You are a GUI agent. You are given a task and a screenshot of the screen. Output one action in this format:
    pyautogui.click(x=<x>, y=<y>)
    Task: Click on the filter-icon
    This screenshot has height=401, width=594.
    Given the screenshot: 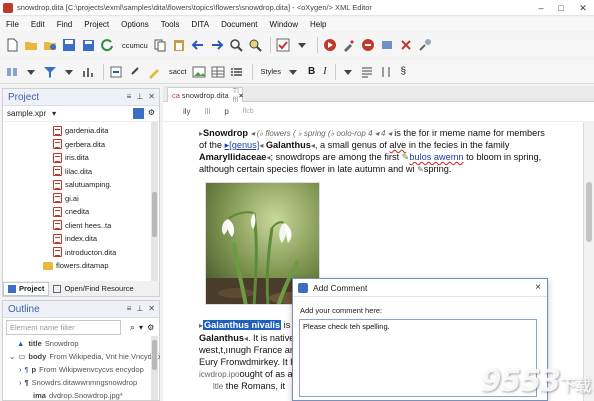 What is the action you would take?
    pyautogui.click(x=50, y=72)
    